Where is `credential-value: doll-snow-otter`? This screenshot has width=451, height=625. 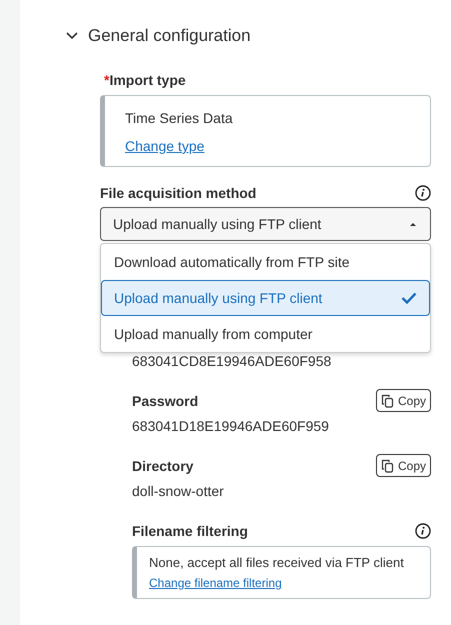 credential-value: doll-snow-otter is located at coordinates (178, 491).